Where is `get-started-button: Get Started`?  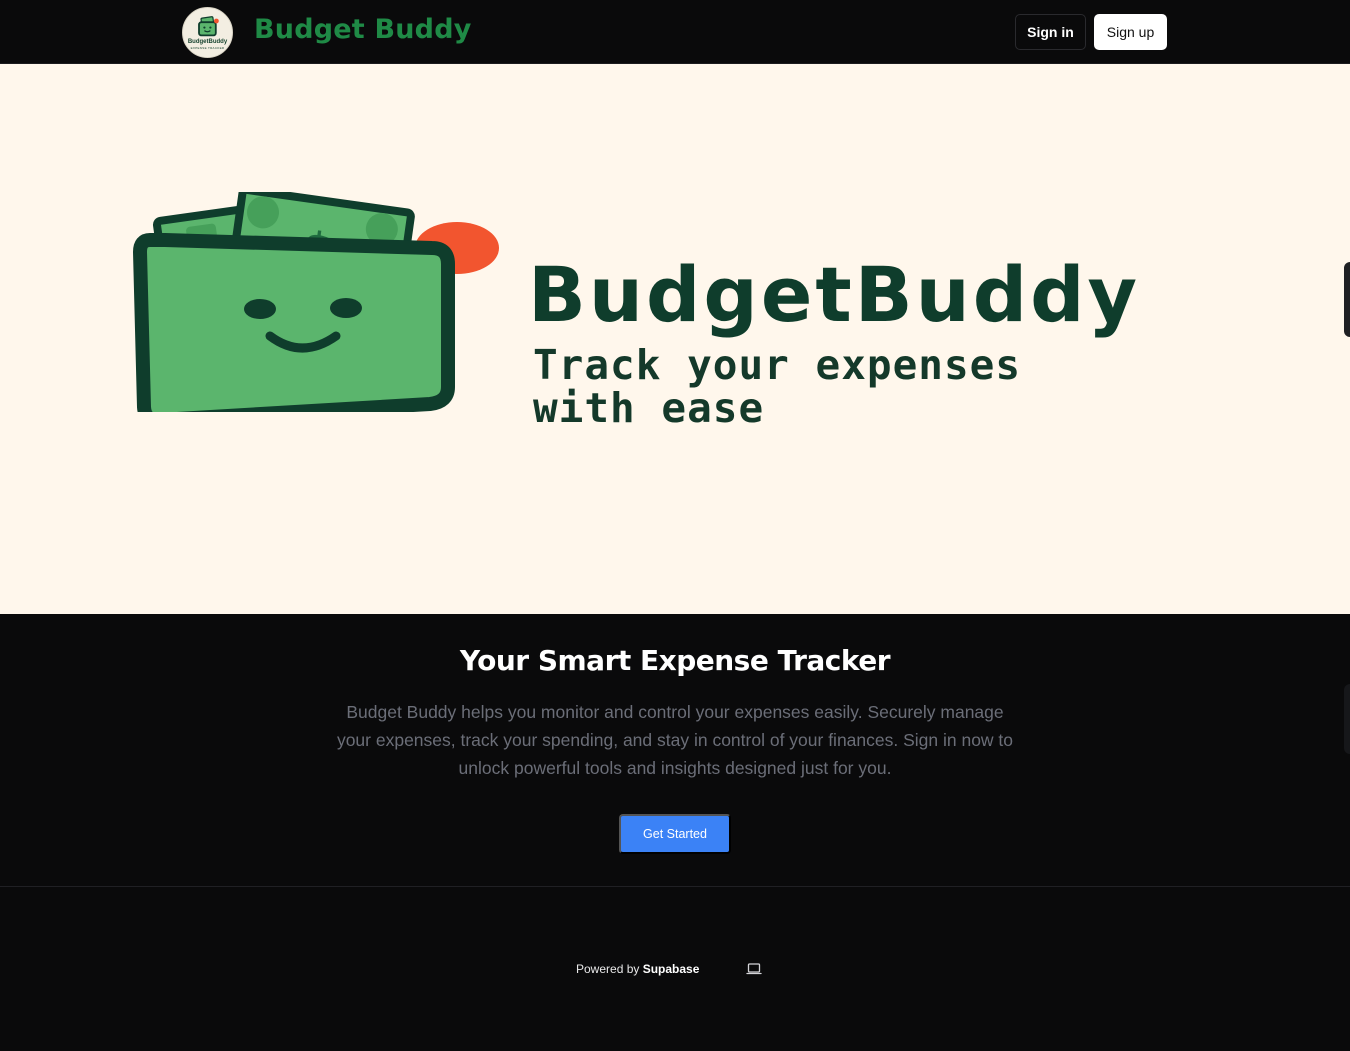 get-started-button: Get Started is located at coordinates (675, 834).